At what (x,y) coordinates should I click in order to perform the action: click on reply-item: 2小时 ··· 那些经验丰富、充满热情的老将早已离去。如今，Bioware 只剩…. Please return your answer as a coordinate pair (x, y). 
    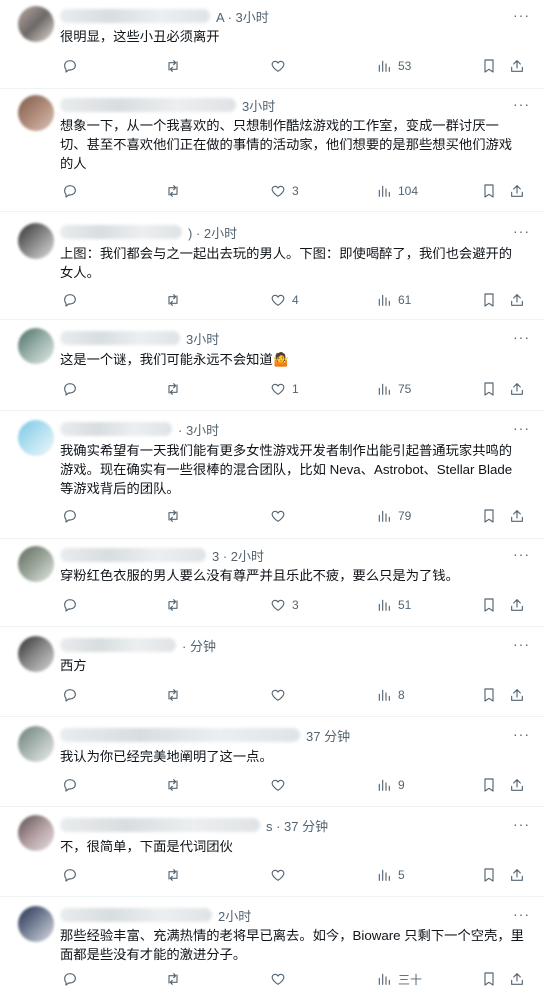
    Looking at the image, I should click on (272, 945).